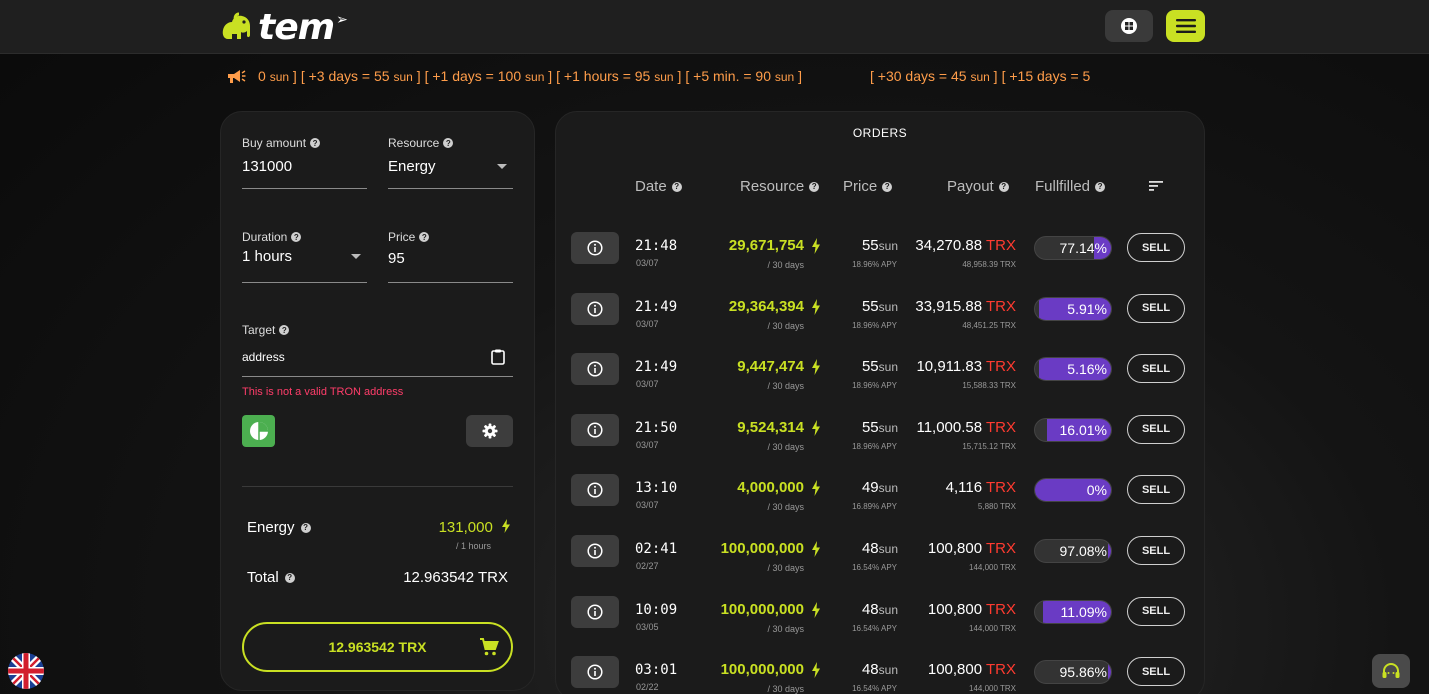 The height and width of the screenshot is (694, 1429). I want to click on order-payout-total: 144,000 TRX, so click(992, 689).